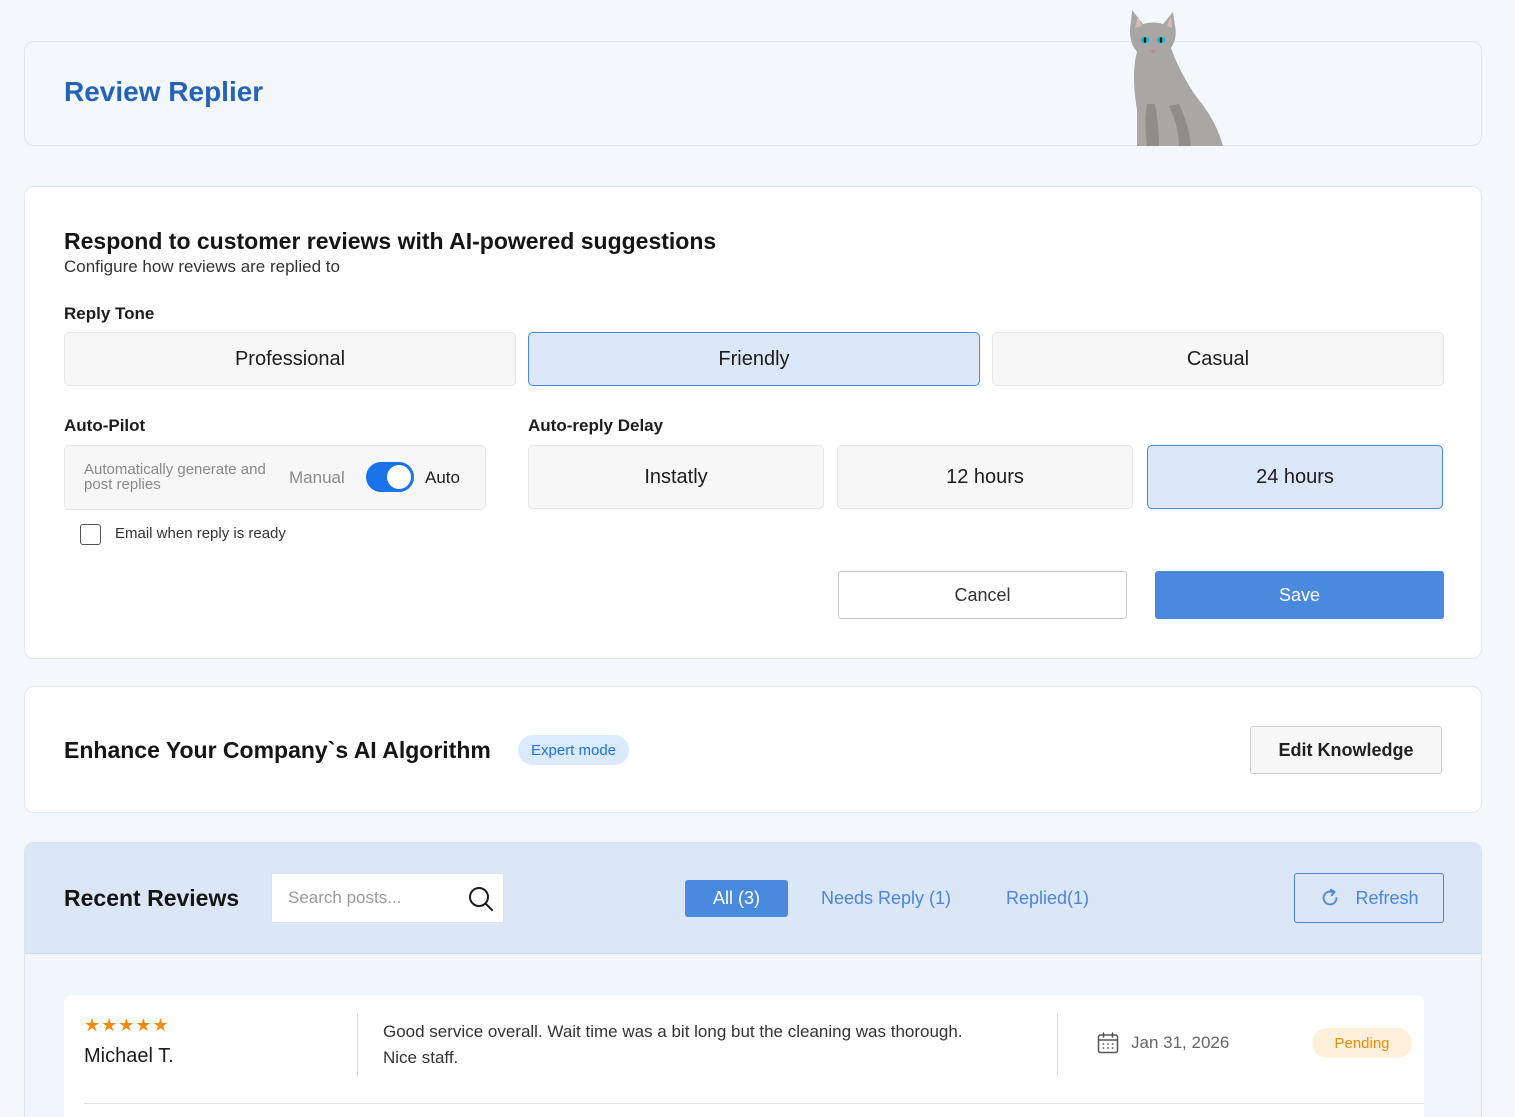 This screenshot has height=1117, width=1515. Describe the element at coordinates (1346, 750) in the screenshot. I see `edit-knowledge-button: Edit Knowledge` at that location.